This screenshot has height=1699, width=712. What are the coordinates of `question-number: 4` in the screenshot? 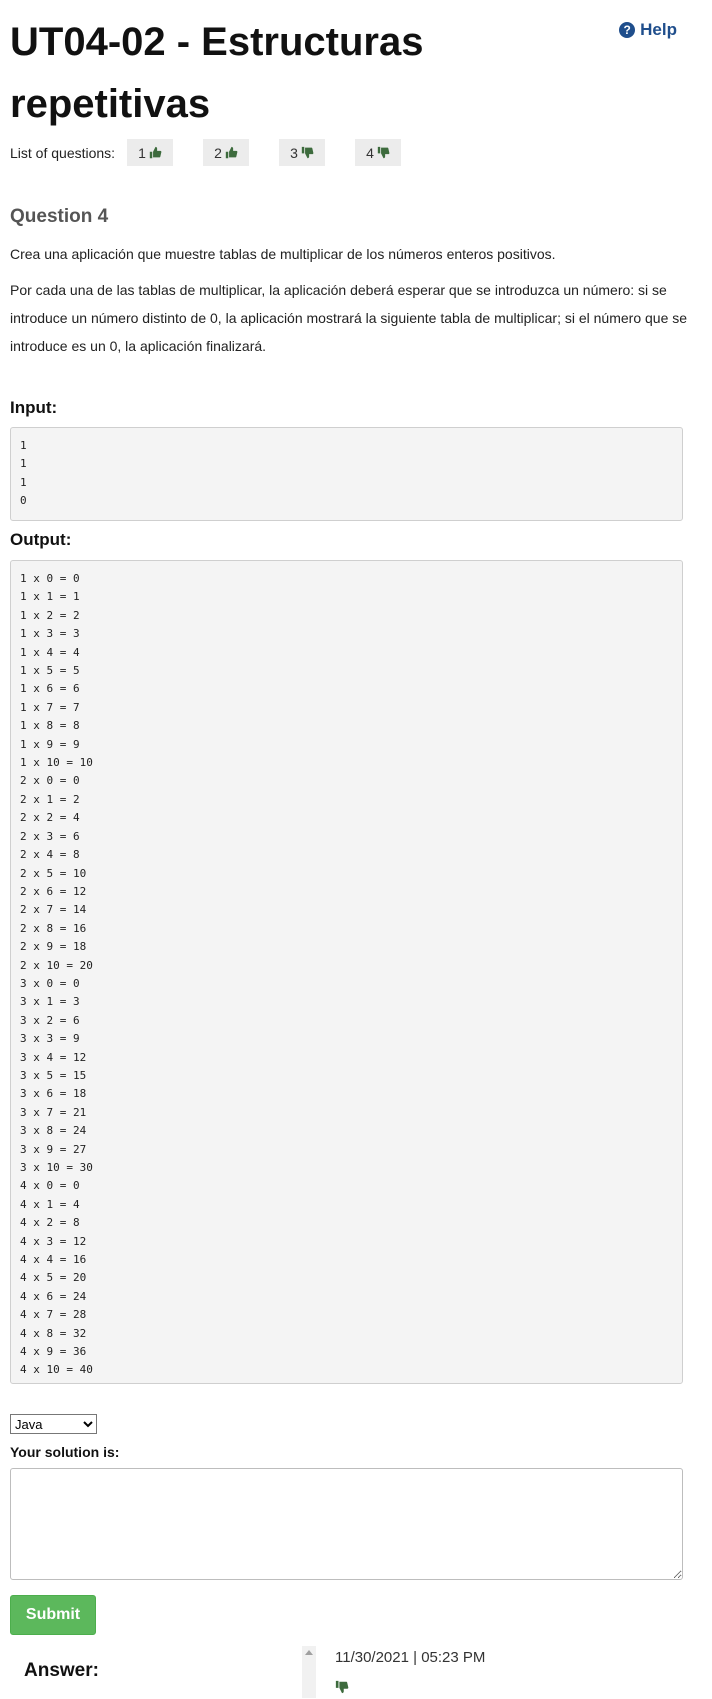 It's located at (370, 152).